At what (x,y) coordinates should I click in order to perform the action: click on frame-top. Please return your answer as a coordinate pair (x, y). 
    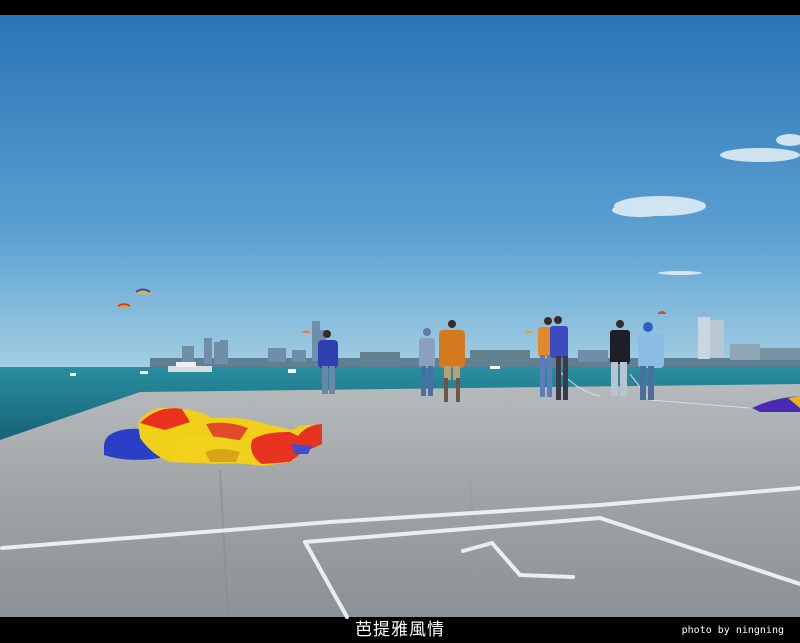
    Looking at the image, I should click on (400, 7).